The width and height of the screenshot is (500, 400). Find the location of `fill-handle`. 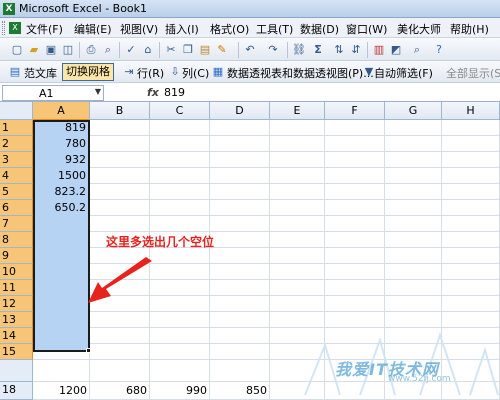

fill-handle is located at coordinates (88, 350).